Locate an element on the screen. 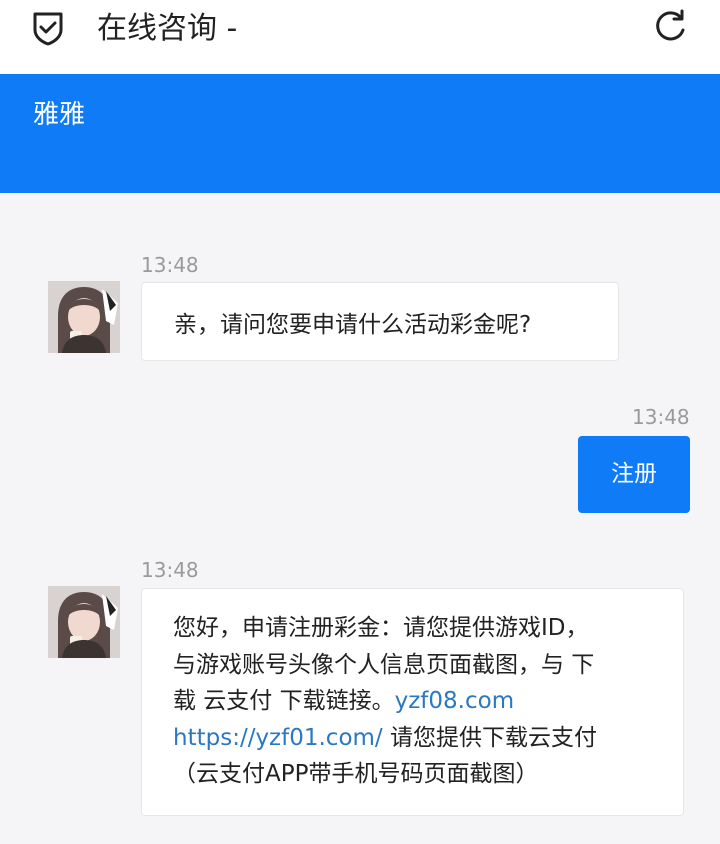 The width and height of the screenshot is (720, 844). page-title: 在线咨询 - is located at coordinates (167, 28).